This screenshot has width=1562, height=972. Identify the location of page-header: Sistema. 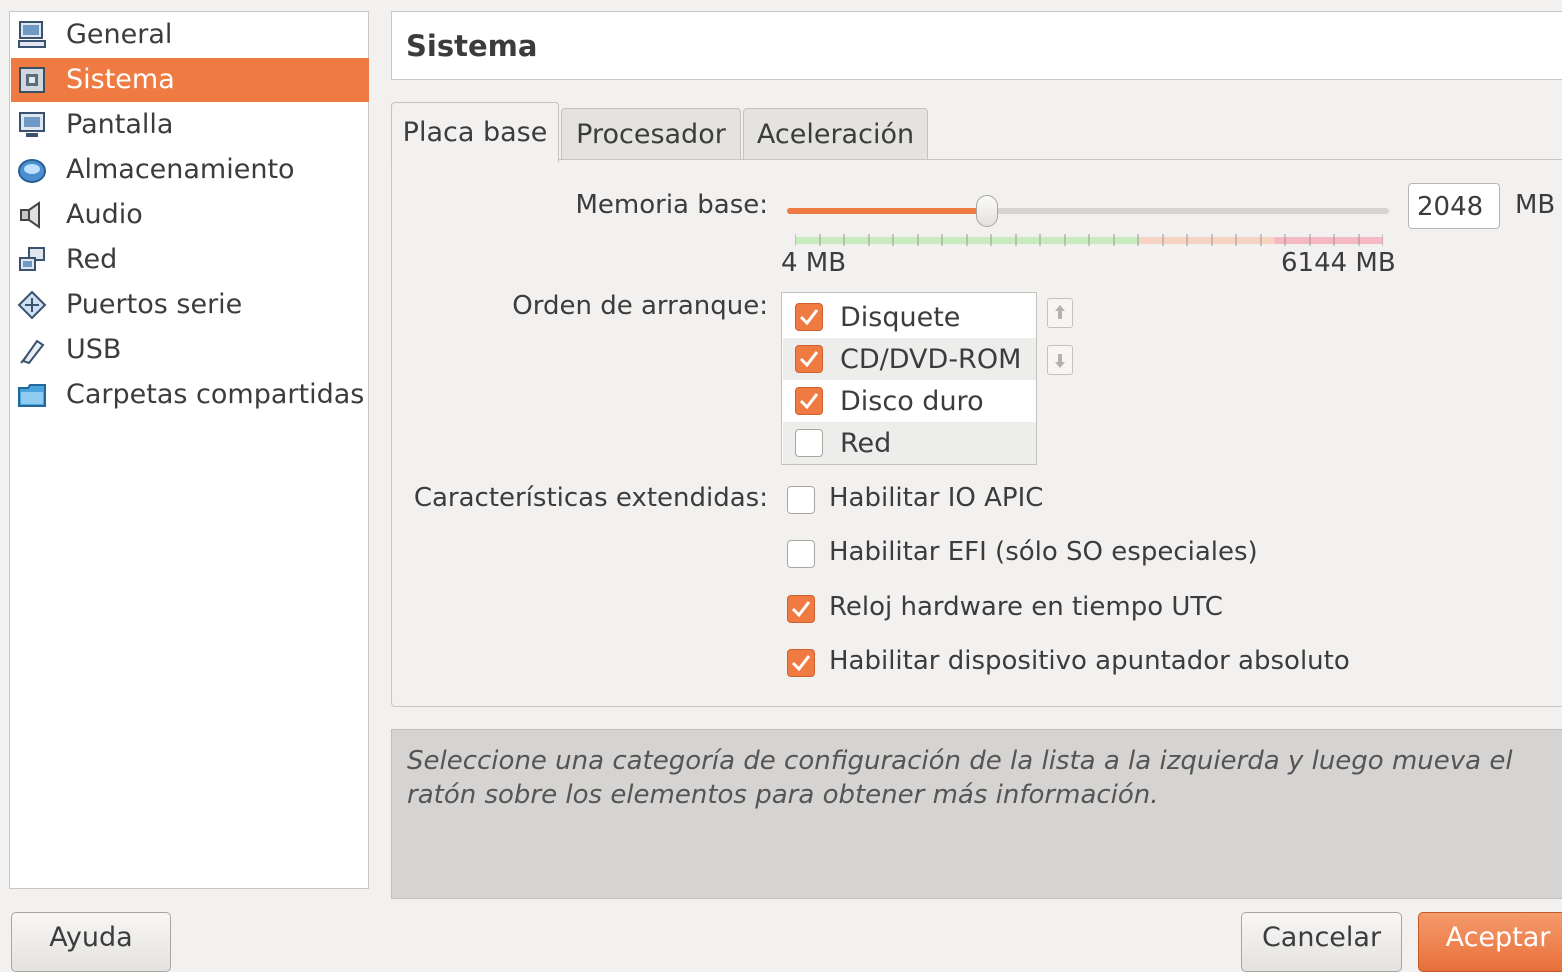
(976, 45).